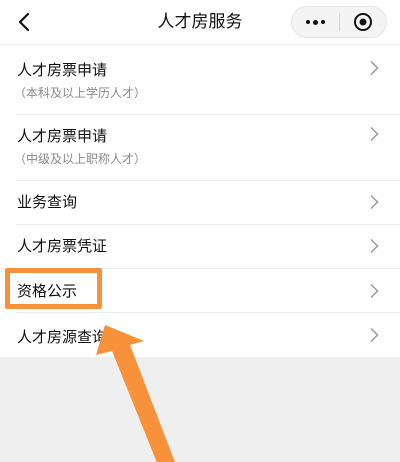 This screenshot has height=462, width=400. Describe the element at coordinates (200, 147) in the screenshot. I see `list-item-housing-ticket-title: 人才房票申请 （中级及以上职称人才）` at that location.